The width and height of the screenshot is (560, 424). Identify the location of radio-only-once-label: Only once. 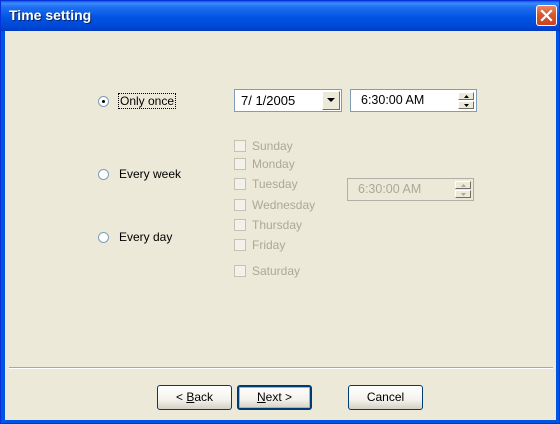
(147, 101).